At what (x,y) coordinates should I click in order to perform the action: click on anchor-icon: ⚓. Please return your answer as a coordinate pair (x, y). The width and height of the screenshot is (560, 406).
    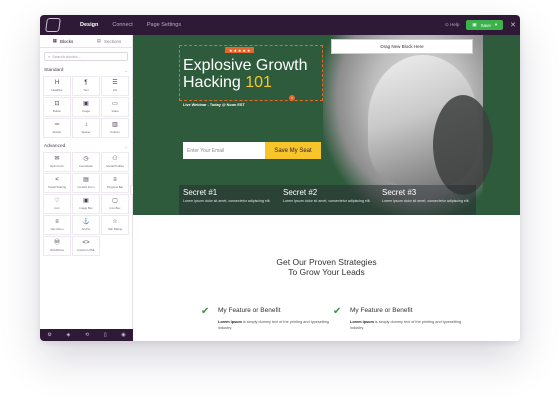
    Looking at the image, I should click on (86, 222).